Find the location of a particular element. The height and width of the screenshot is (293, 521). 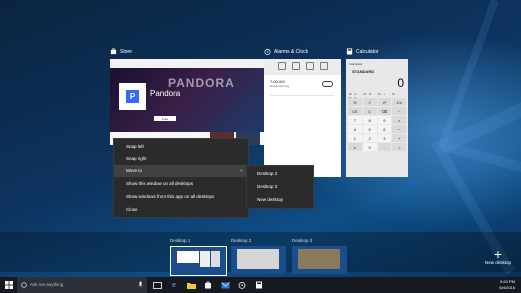

desktop-1-thumbnail is located at coordinates (198, 261).